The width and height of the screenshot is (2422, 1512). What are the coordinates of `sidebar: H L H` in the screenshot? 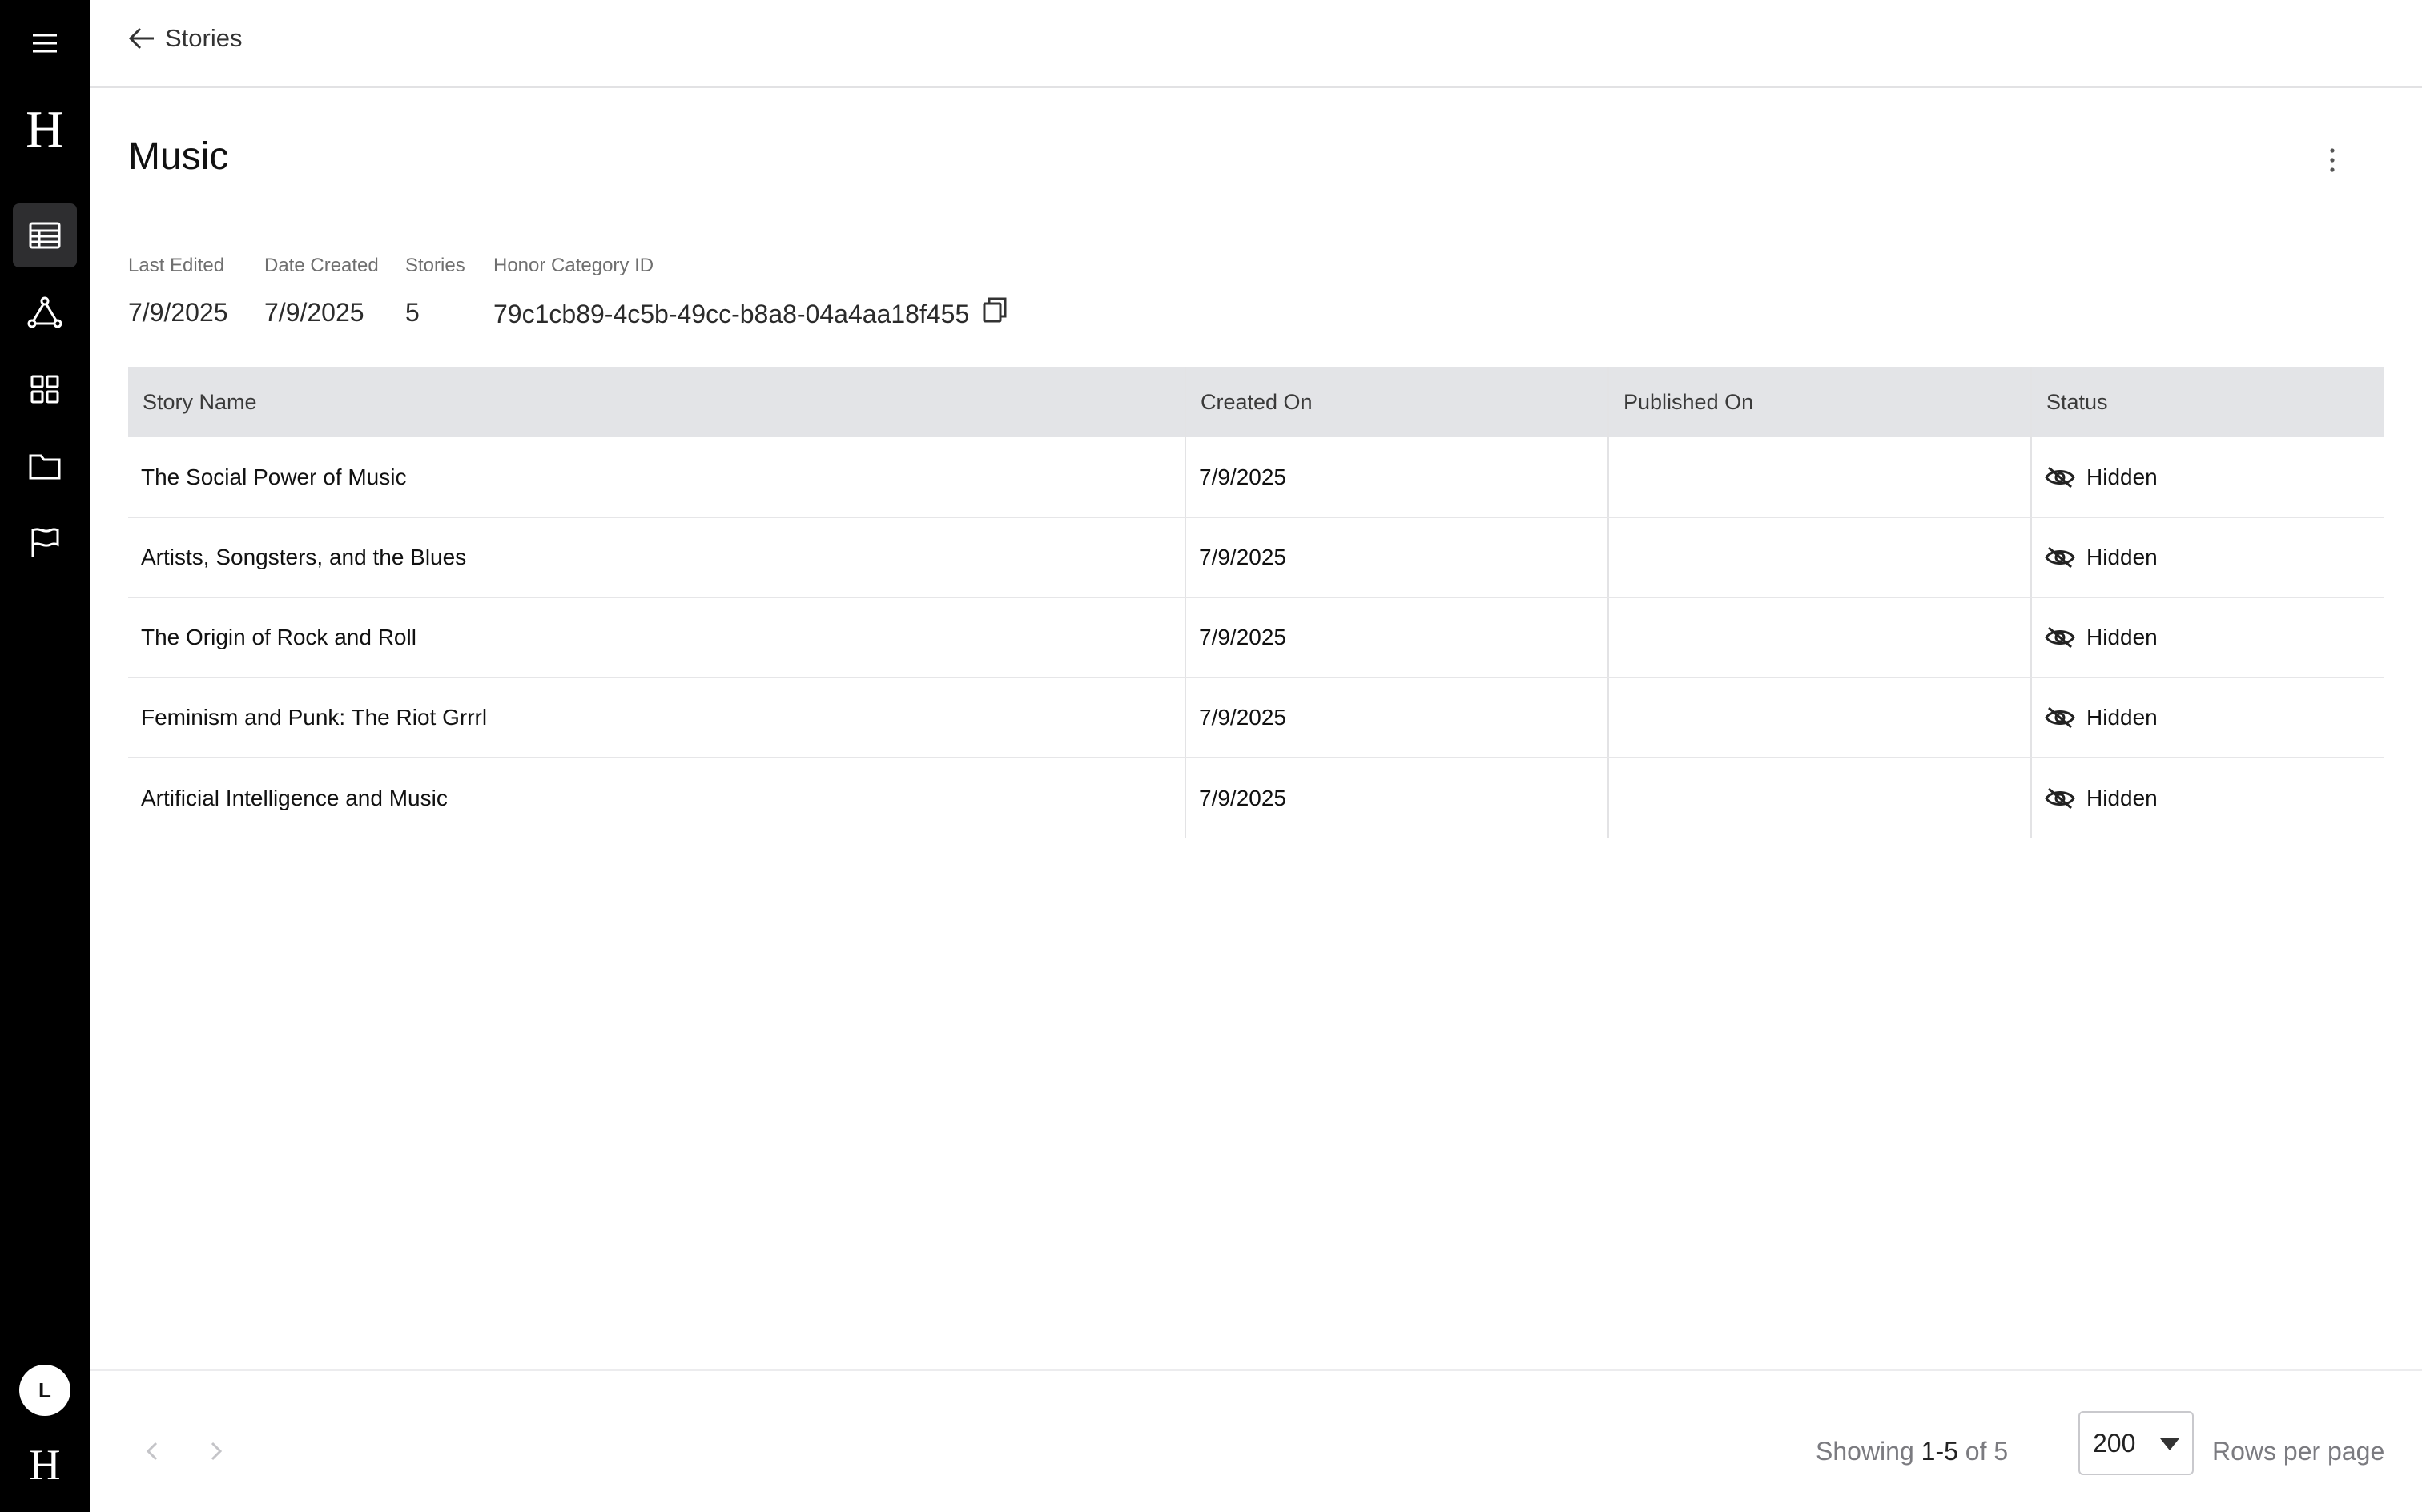 It's located at (45, 756).